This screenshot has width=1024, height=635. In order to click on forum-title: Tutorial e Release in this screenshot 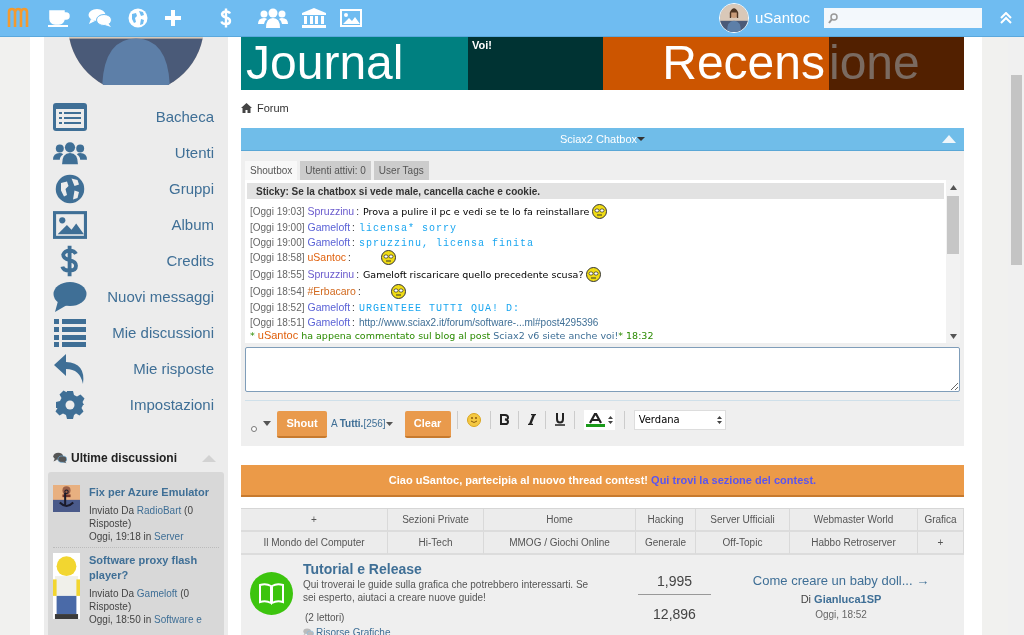, I will do `click(453, 569)`.